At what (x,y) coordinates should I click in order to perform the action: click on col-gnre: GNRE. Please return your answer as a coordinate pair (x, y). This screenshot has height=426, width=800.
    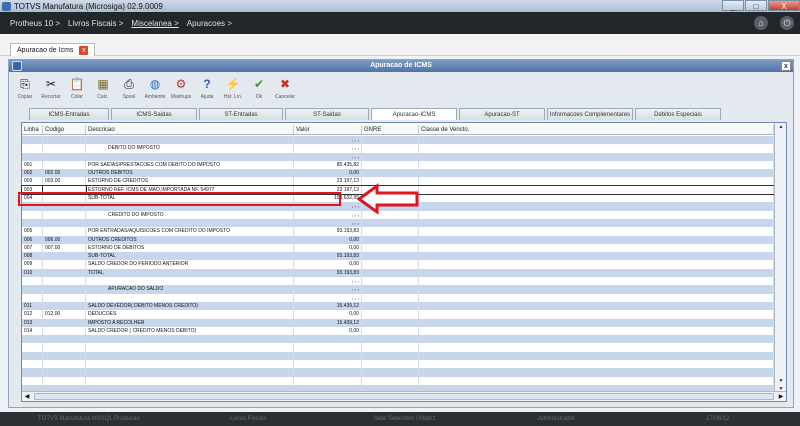
    Looking at the image, I should click on (390, 129).